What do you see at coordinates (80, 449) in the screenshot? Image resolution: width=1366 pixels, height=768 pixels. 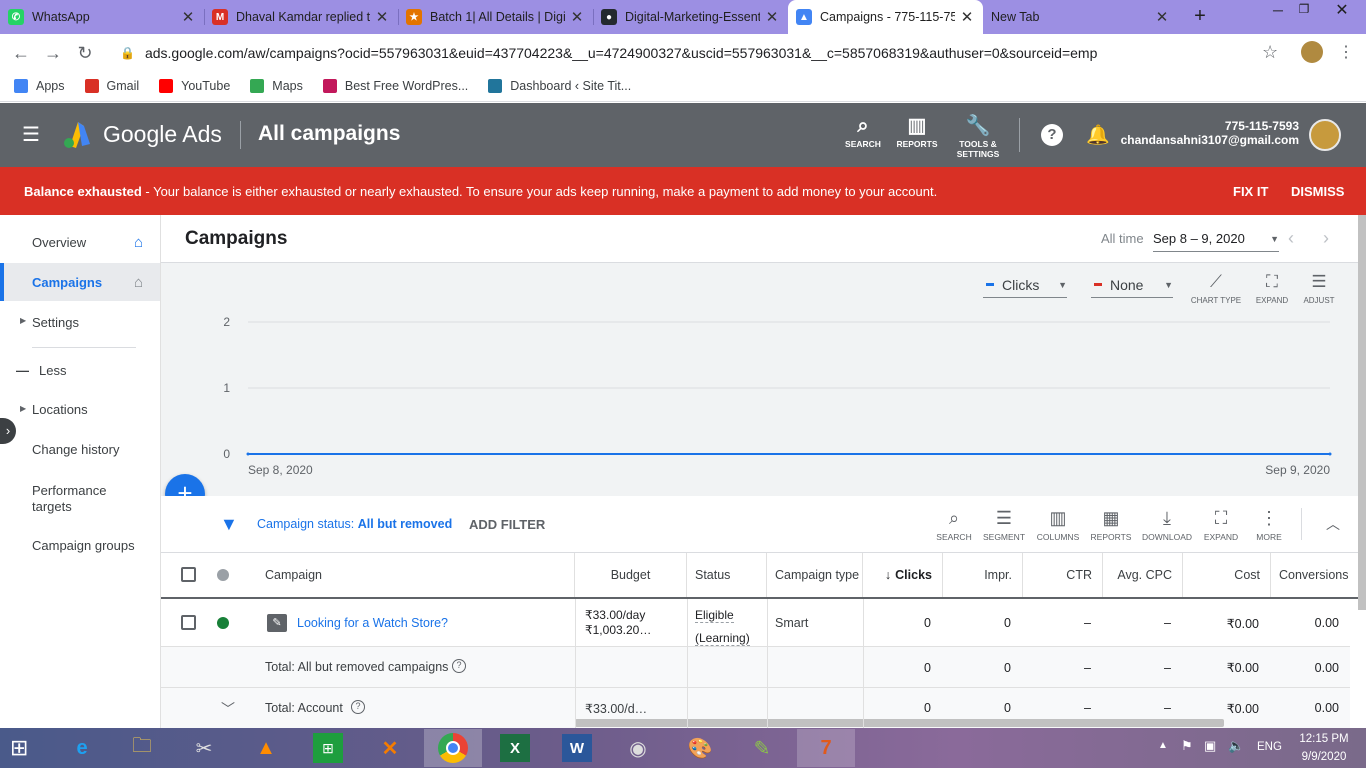 I see `sidebar-item-change-history: Change history` at bounding box center [80, 449].